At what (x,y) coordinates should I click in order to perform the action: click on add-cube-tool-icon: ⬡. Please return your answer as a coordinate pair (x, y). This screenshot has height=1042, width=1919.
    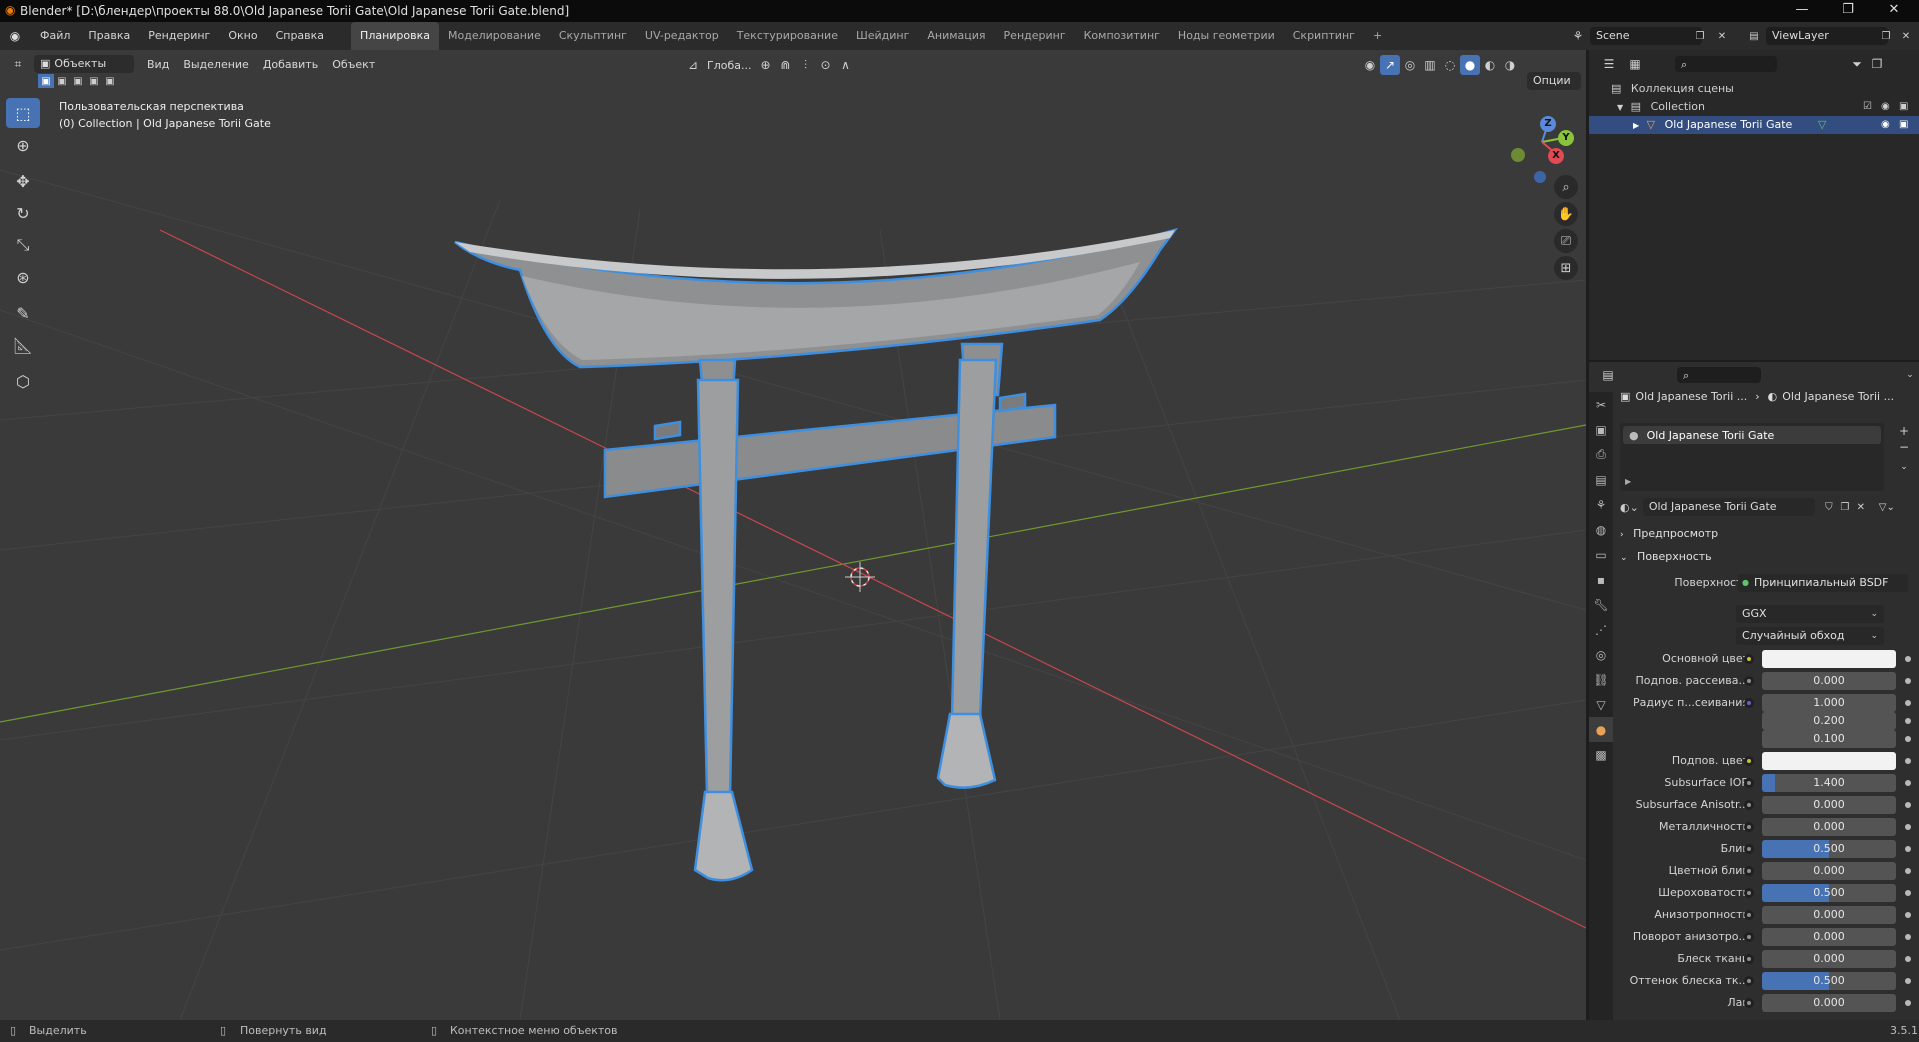
    Looking at the image, I should click on (23, 381).